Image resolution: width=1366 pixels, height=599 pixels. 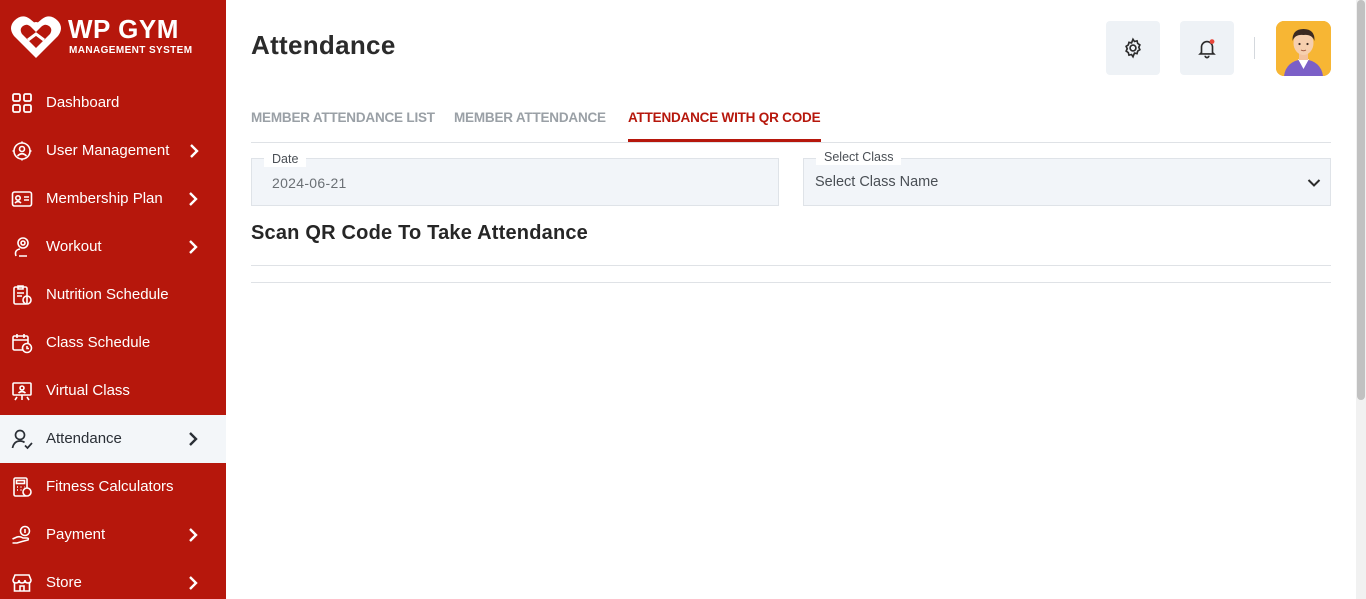 What do you see at coordinates (107, 294) in the screenshot?
I see `sidebar-item-label: Nutrition Schedule` at bounding box center [107, 294].